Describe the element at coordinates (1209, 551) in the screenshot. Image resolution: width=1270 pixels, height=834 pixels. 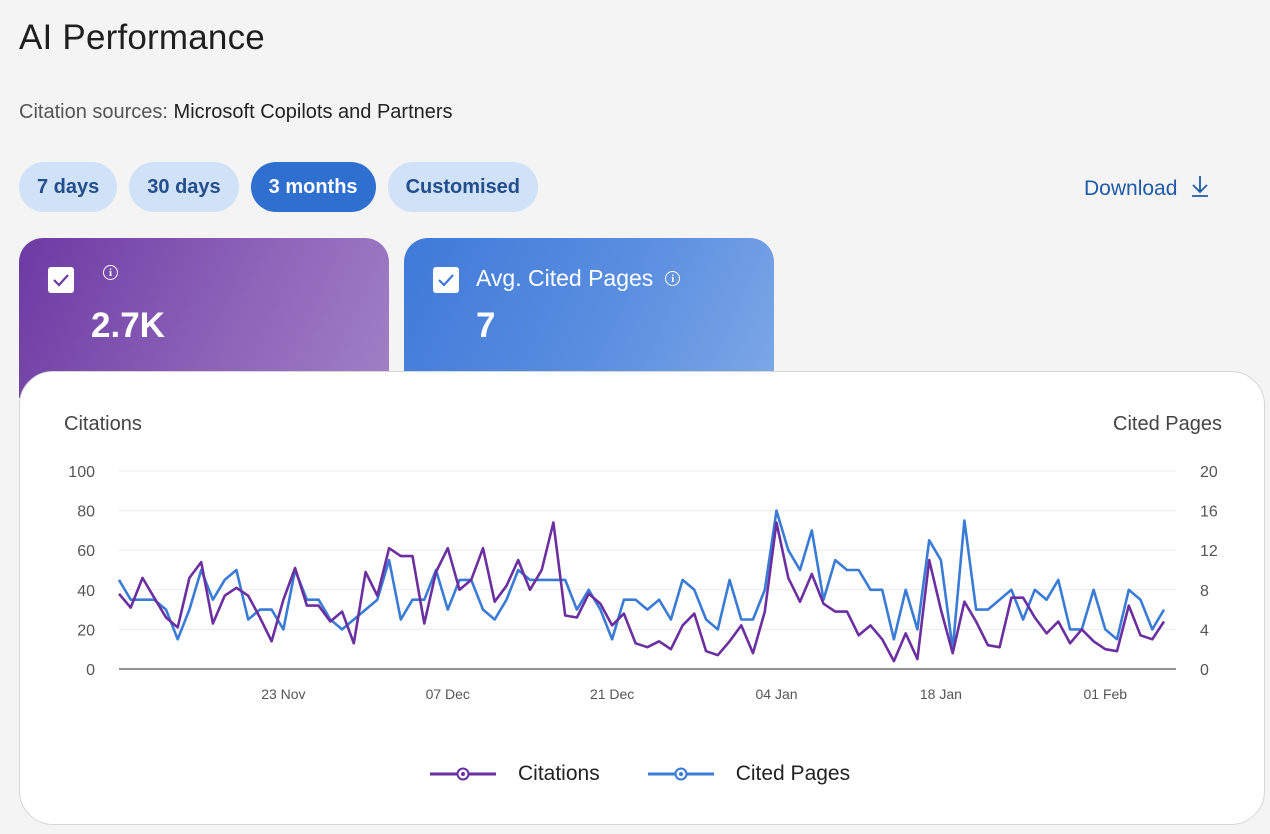
I see `right-axis-tick-label: 12` at that location.